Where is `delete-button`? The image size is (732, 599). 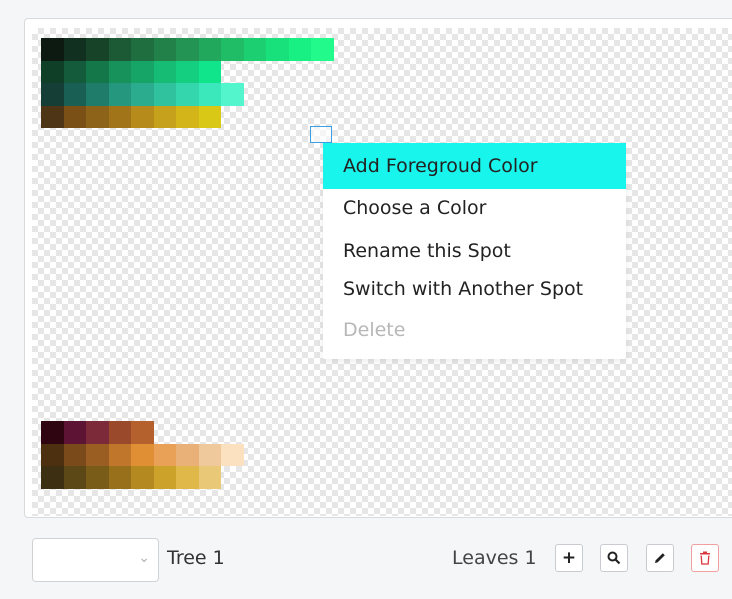 delete-button is located at coordinates (705, 558).